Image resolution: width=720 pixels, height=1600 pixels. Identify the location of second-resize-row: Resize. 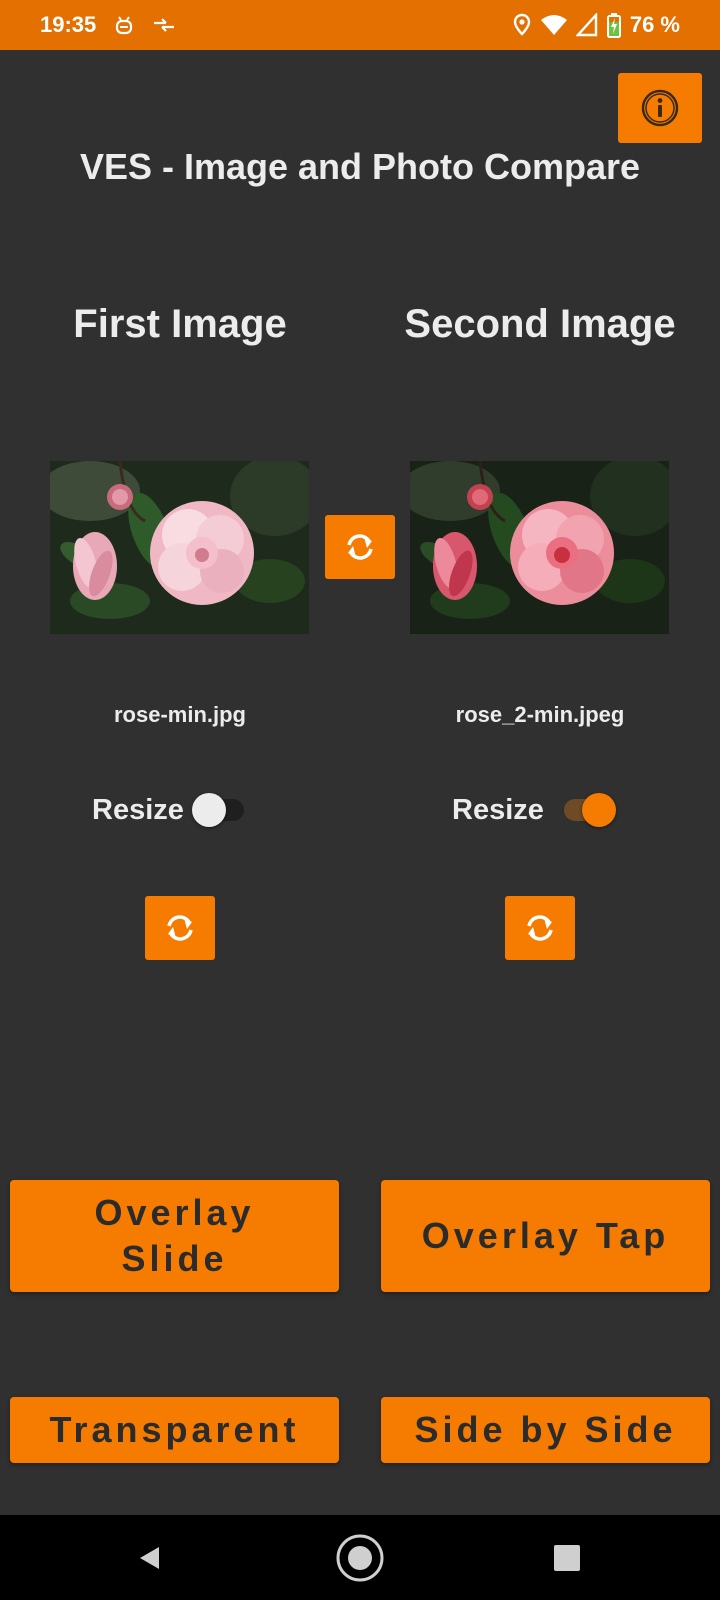
(535, 810).